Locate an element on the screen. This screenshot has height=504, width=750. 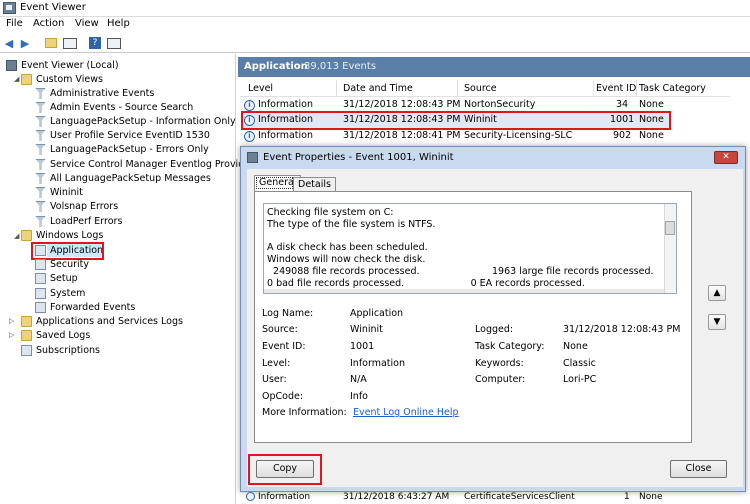
tree-windows-logs: Windows Logs is located at coordinates (62, 235).